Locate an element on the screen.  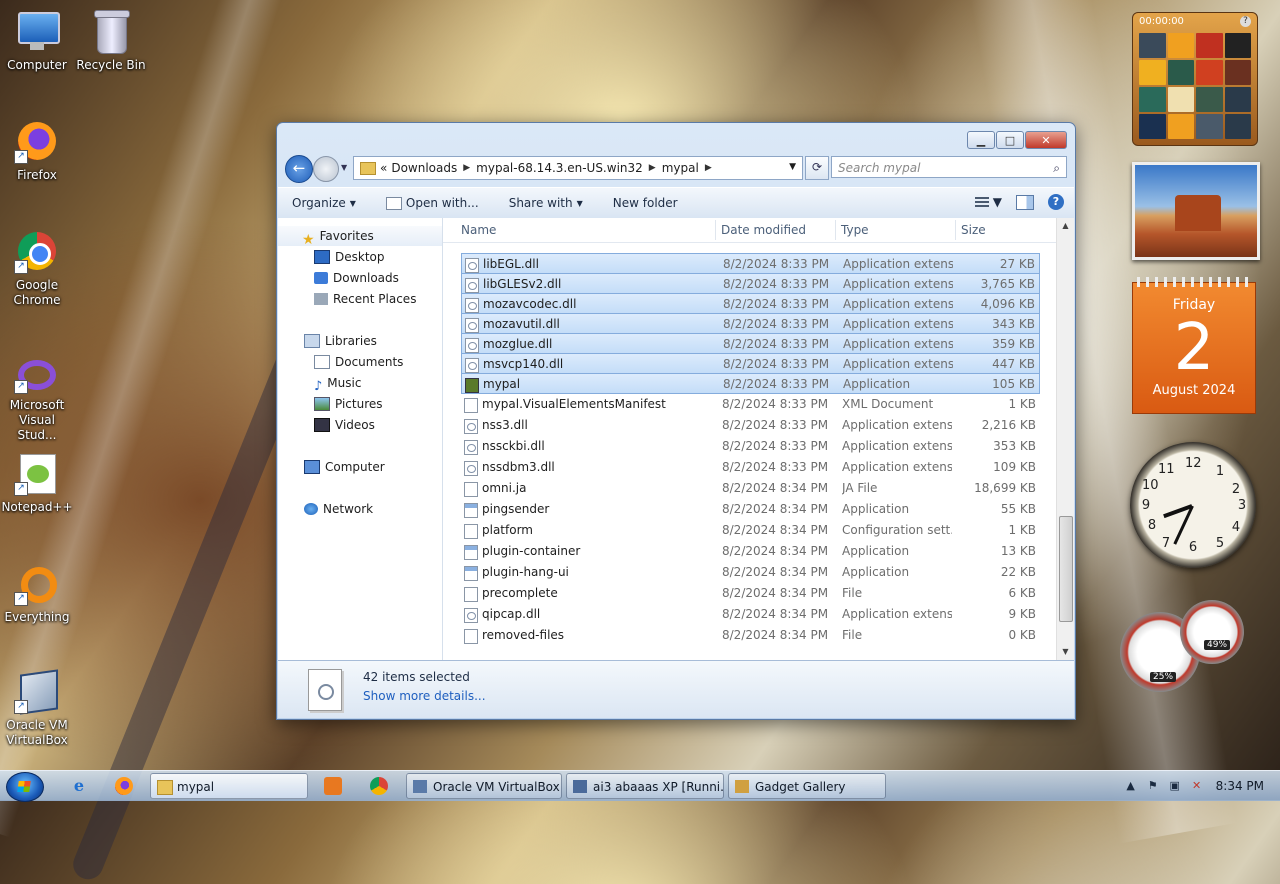
share-with-button: Share with ▼ is located at coordinates (546, 203).